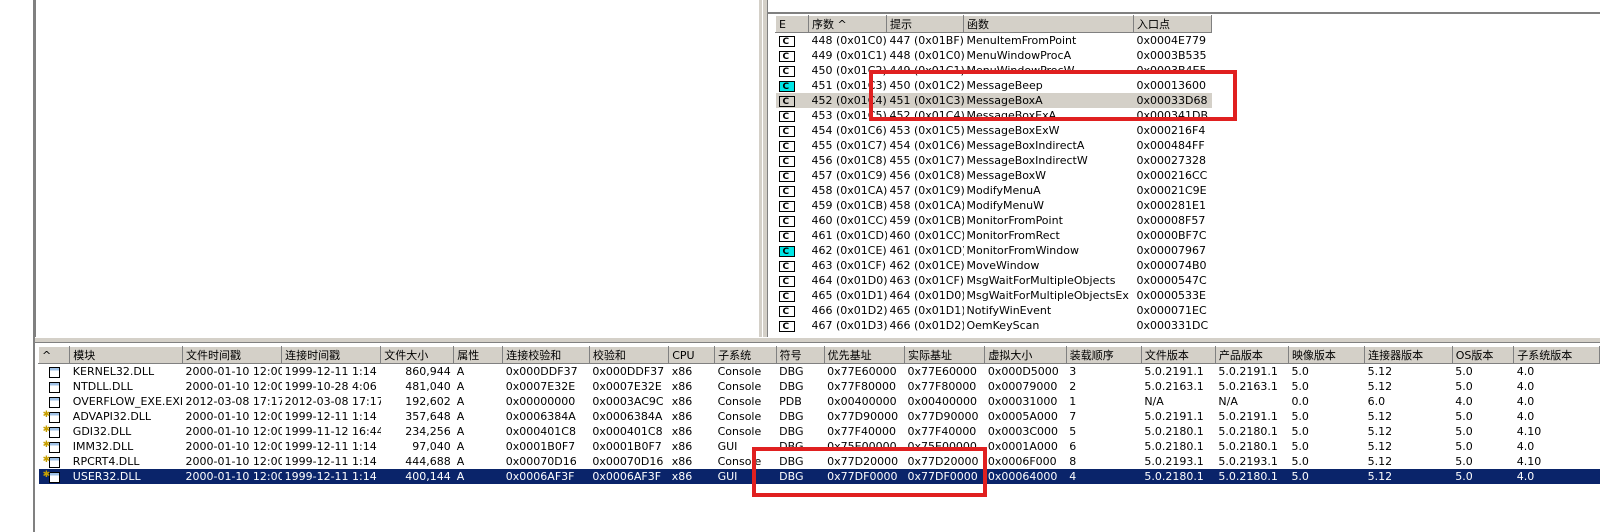 This screenshot has height=532, width=1600. Describe the element at coordinates (1483, 355) in the screenshot. I see `modules-col-os-version: OS版本` at that location.